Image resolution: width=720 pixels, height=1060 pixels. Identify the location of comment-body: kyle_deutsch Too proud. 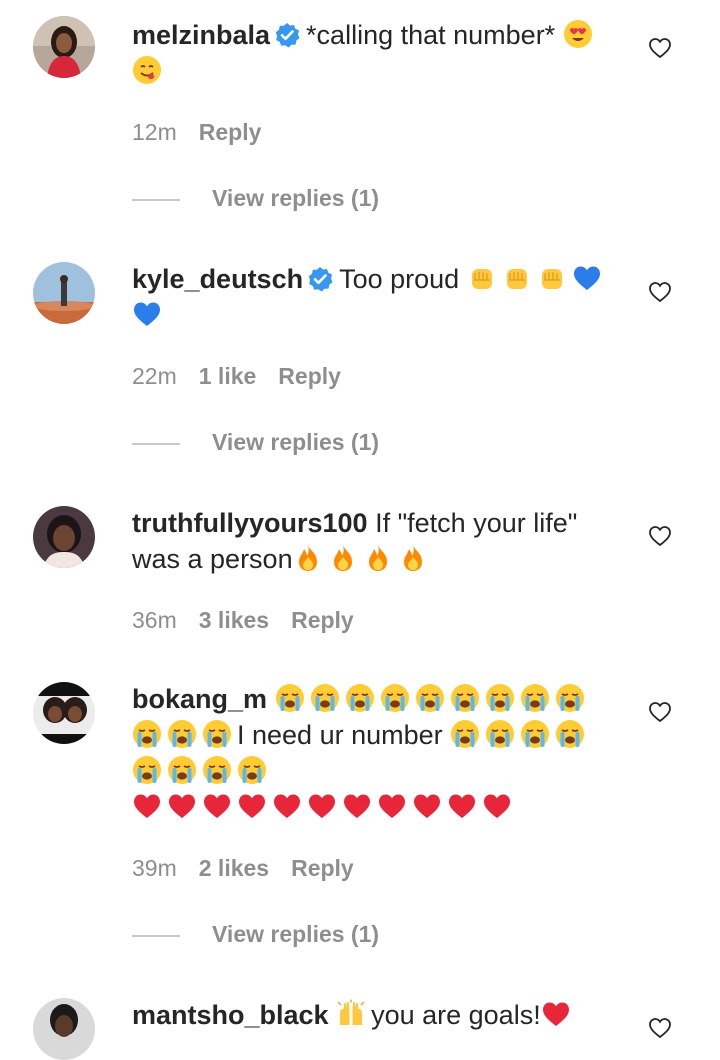
(382, 297).